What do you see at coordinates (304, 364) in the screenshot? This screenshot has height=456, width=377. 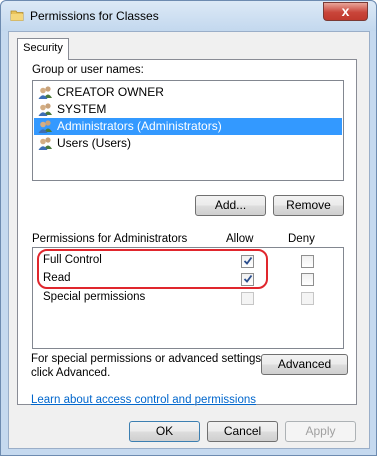 I see `advanced-button: Advanced` at bounding box center [304, 364].